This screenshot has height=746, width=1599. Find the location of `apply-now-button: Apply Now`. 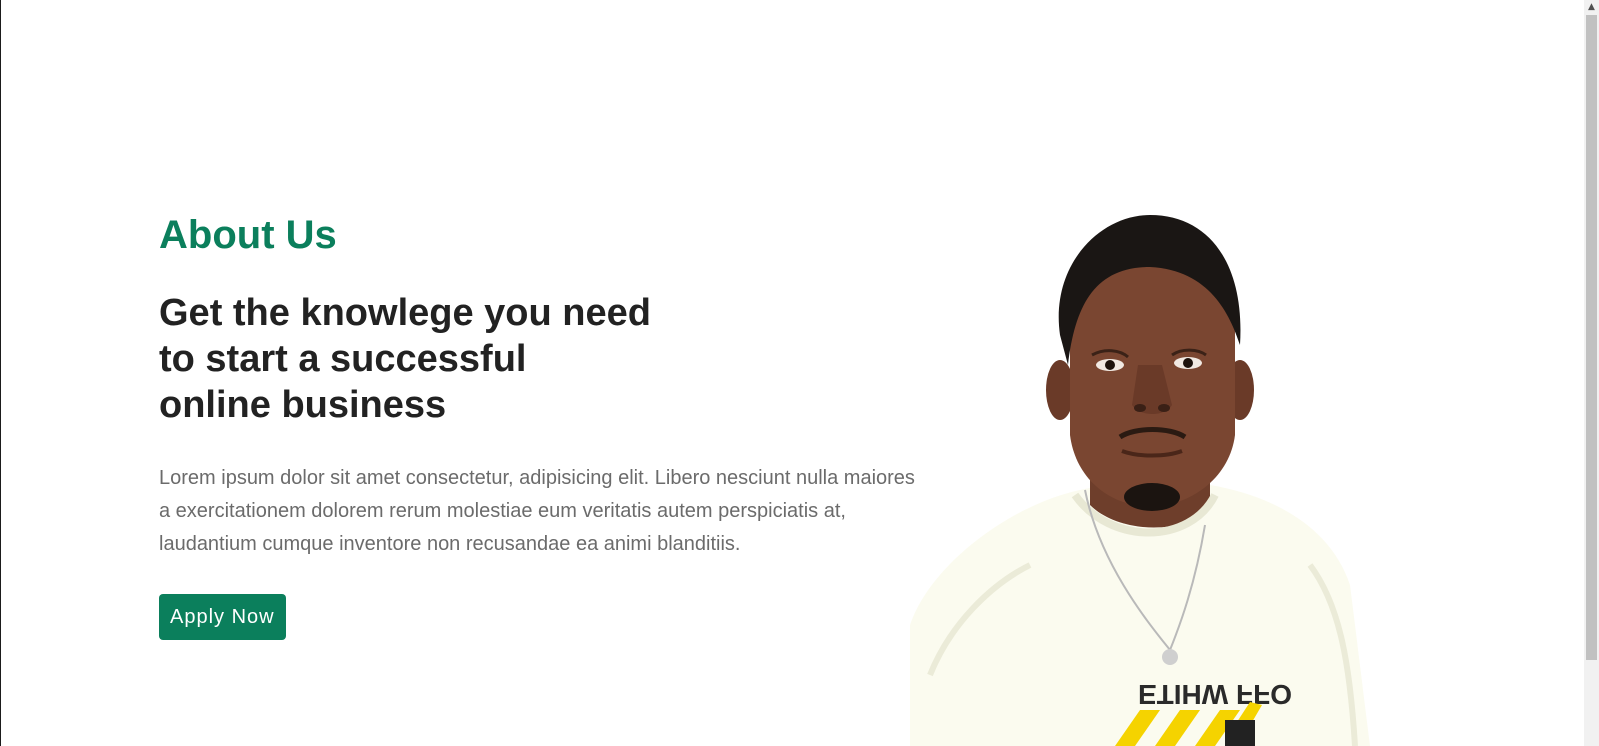

apply-now-button: Apply Now is located at coordinates (222, 617).